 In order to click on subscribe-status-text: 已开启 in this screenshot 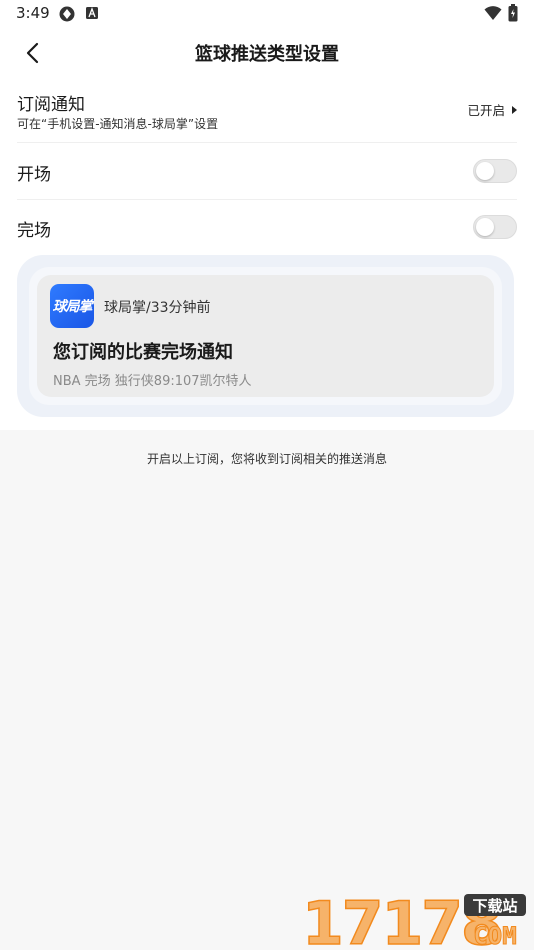, I will do `click(486, 110)`.